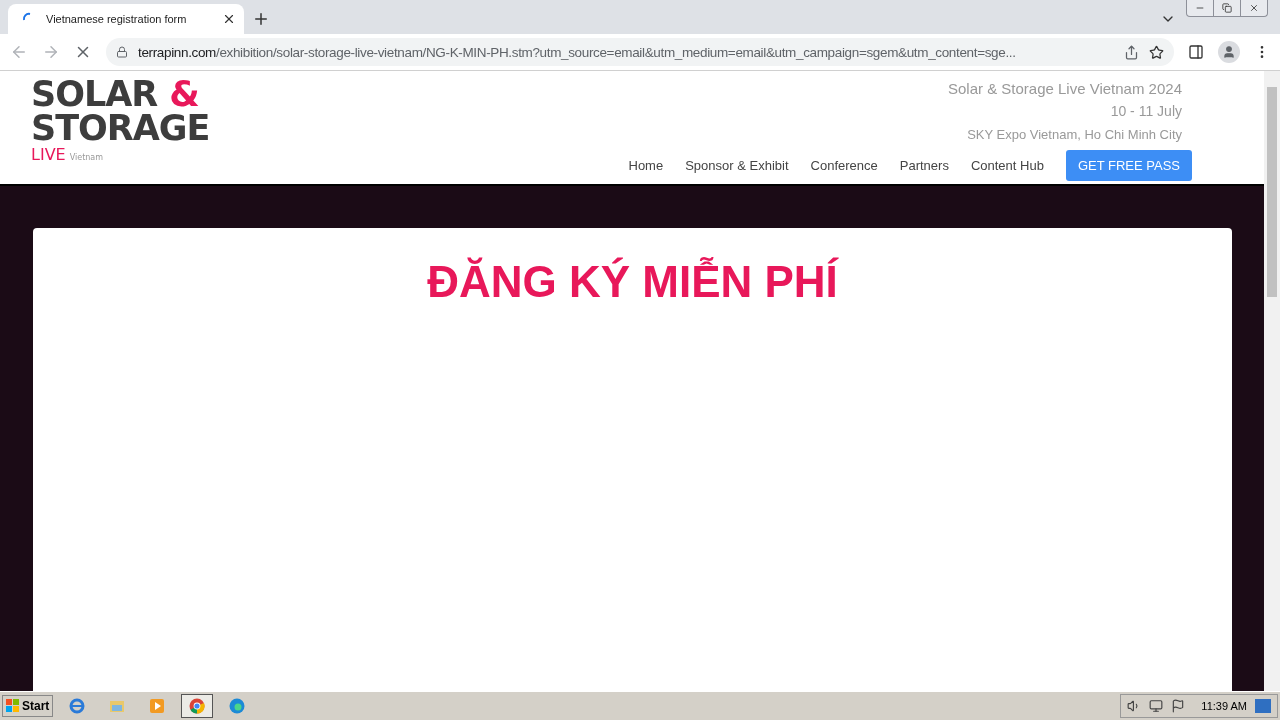 The width and height of the screenshot is (1280, 720). What do you see at coordinates (1272, 381) in the screenshot?
I see `scrollbar` at bounding box center [1272, 381].